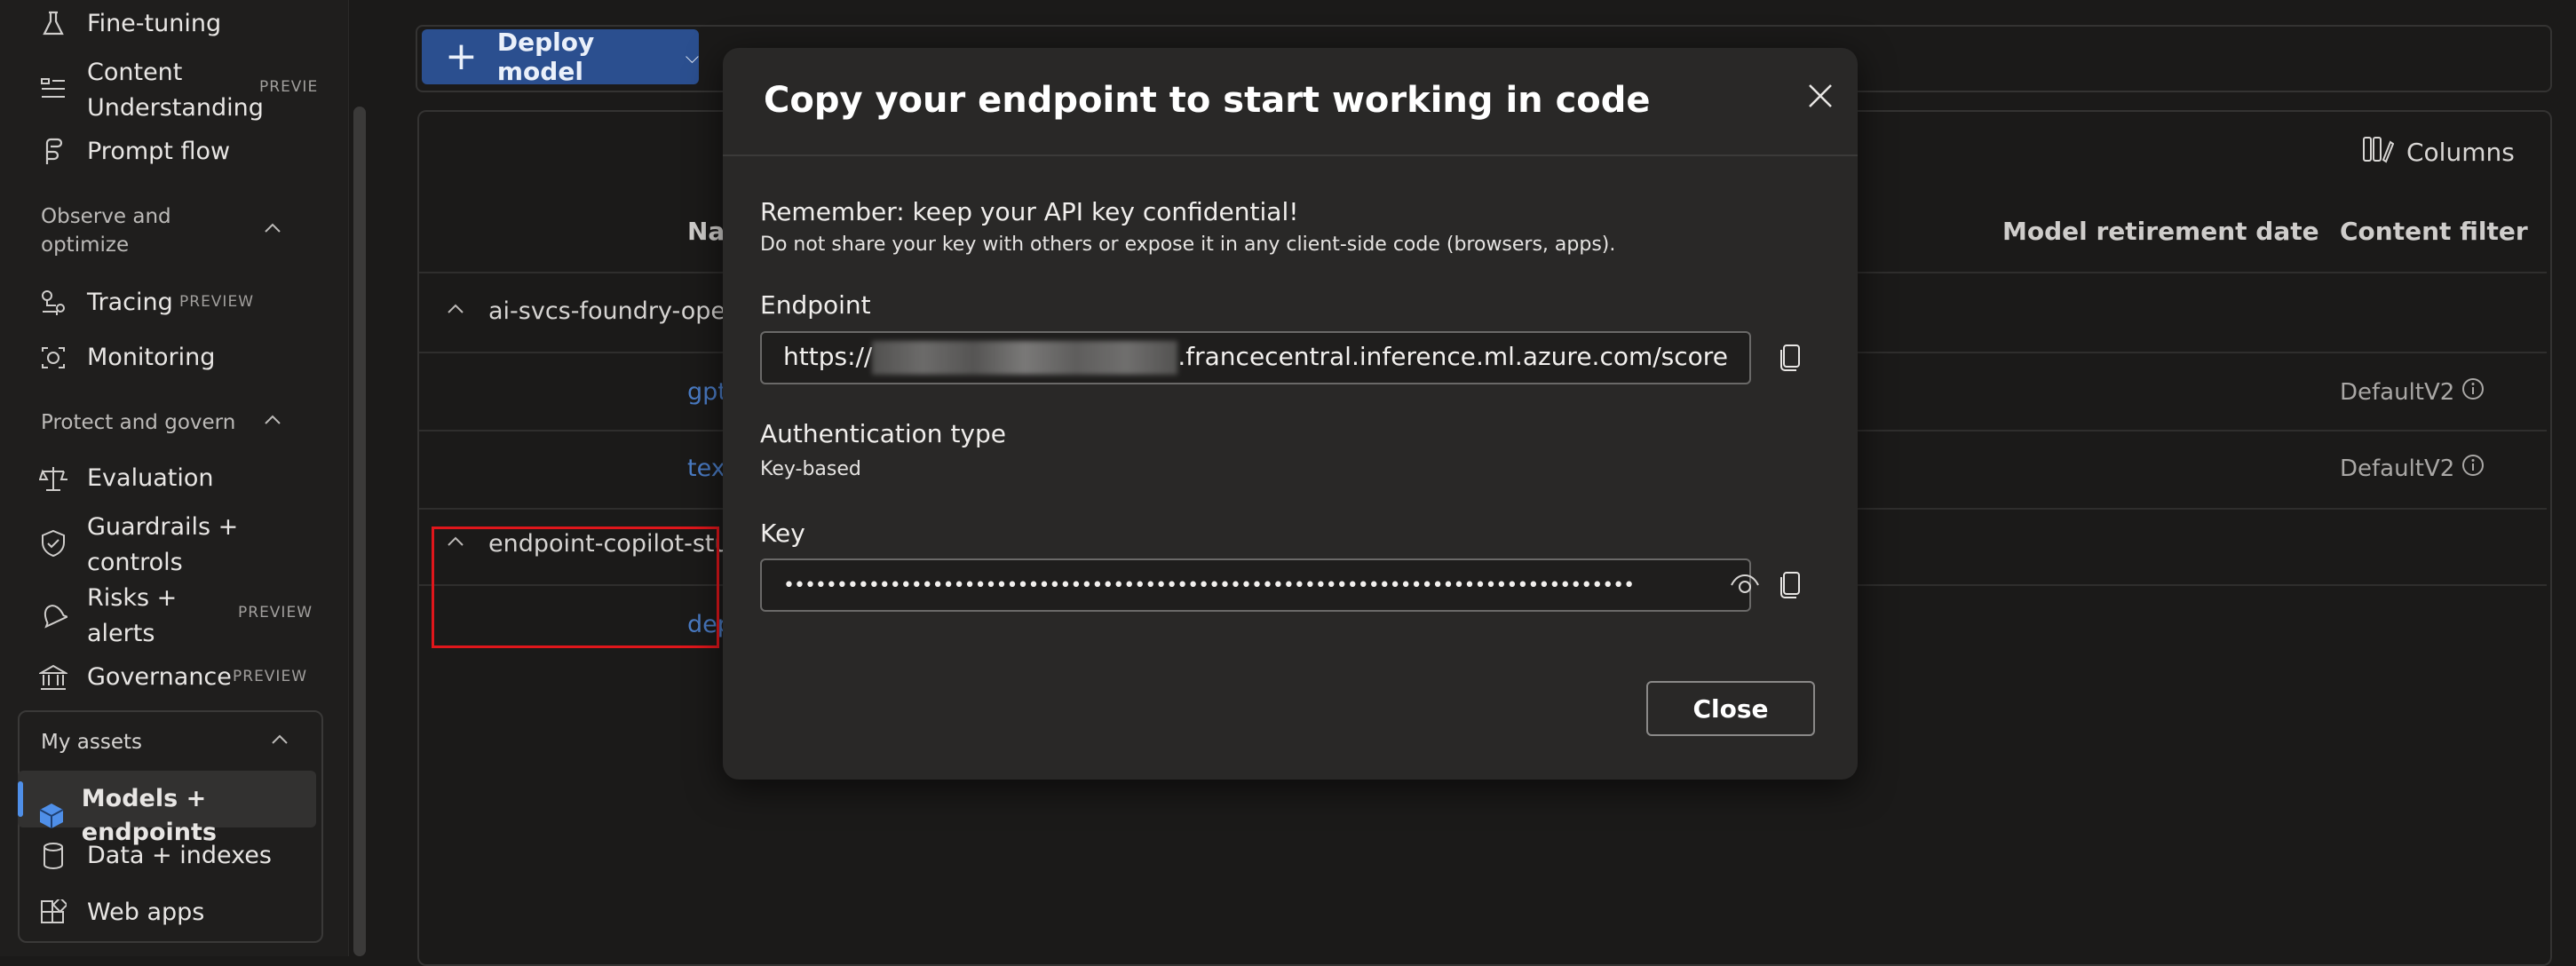 The height and width of the screenshot is (966, 2576). I want to click on group-row-ai-svcs: ai-svcs-foundry-oper, so click(591, 311).